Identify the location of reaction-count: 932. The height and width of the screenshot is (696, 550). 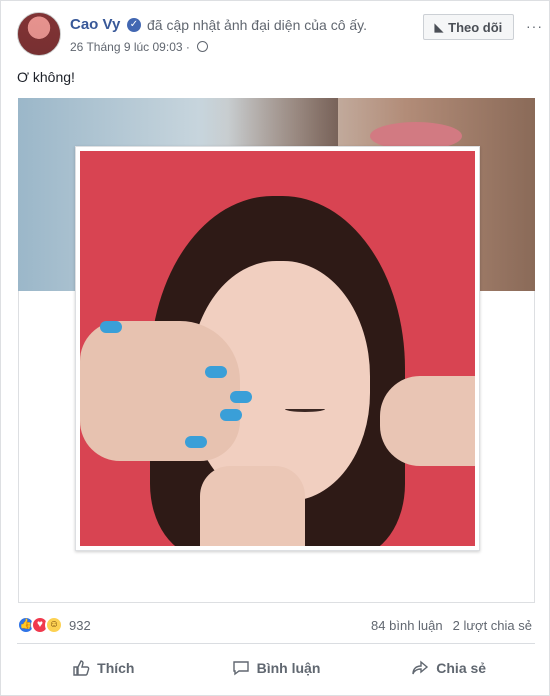
(80, 625).